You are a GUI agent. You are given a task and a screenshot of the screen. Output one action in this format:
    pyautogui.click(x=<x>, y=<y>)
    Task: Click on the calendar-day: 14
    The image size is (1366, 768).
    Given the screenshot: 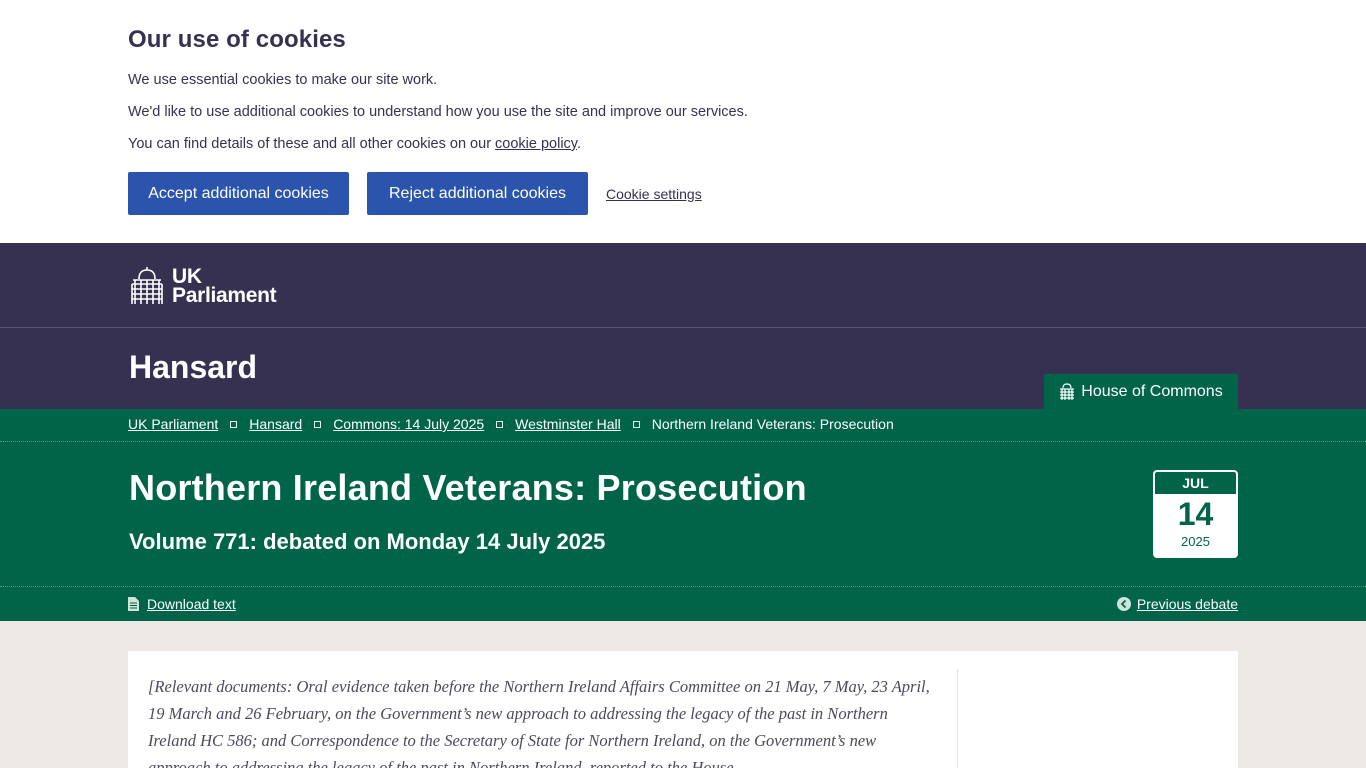 What is the action you would take?
    pyautogui.click(x=1195, y=514)
    